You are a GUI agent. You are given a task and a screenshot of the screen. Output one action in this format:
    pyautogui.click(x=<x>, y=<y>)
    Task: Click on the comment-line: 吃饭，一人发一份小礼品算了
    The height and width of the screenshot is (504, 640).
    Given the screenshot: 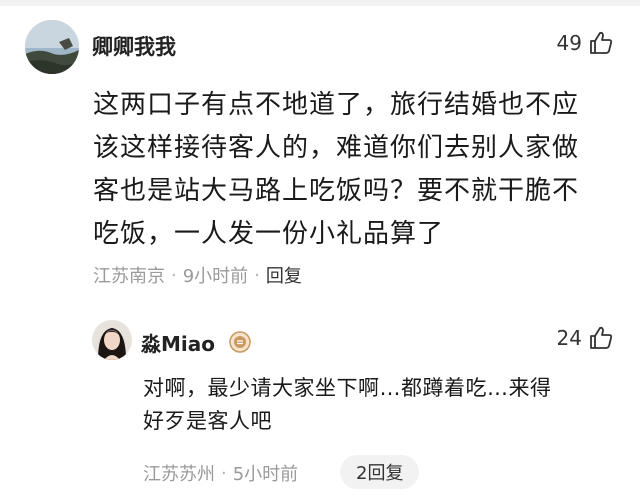 What is the action you would take?
    pyautogui.click(x=269, y=234)
    